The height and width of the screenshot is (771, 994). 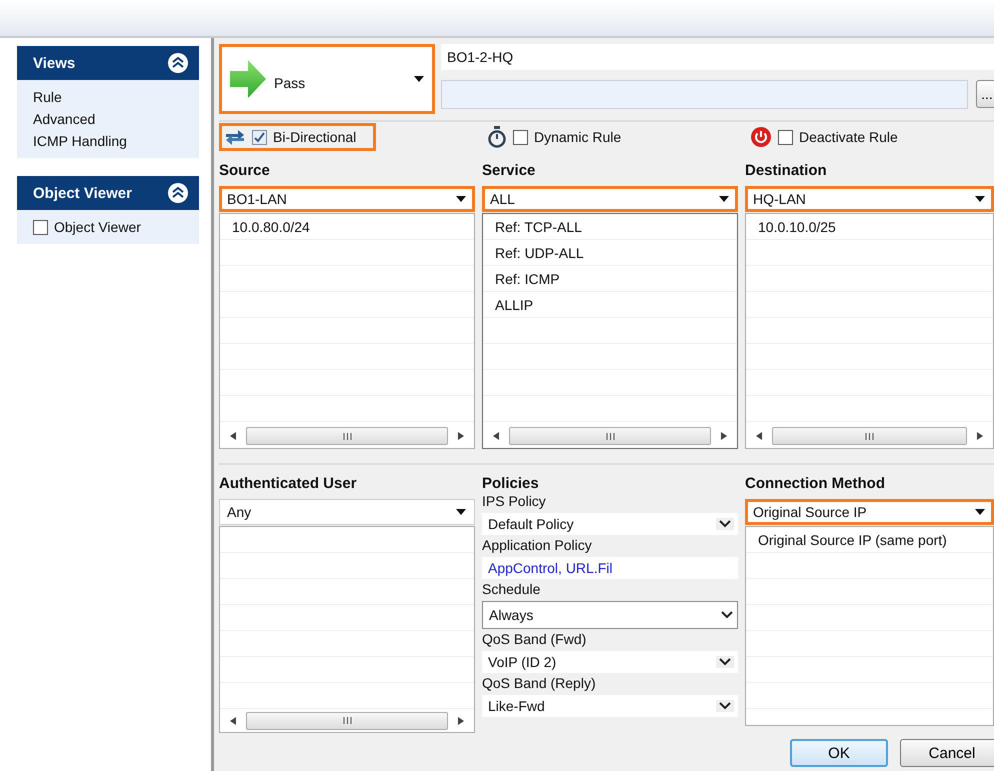 I want to click on rule-name-field: BO1-2-HQ, so click(x=717, y=57).